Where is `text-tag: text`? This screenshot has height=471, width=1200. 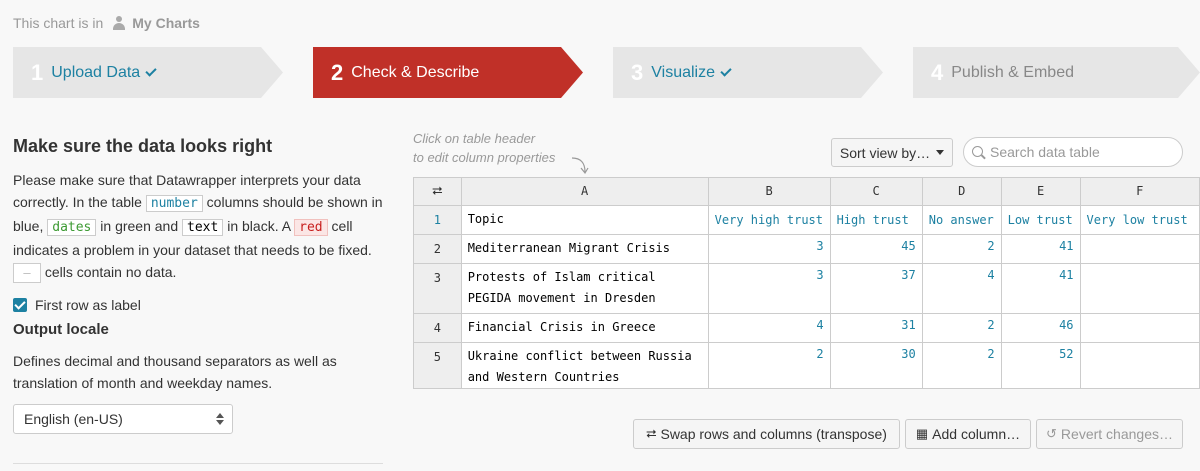 text-tag: text is located at coordinates (203, 227).